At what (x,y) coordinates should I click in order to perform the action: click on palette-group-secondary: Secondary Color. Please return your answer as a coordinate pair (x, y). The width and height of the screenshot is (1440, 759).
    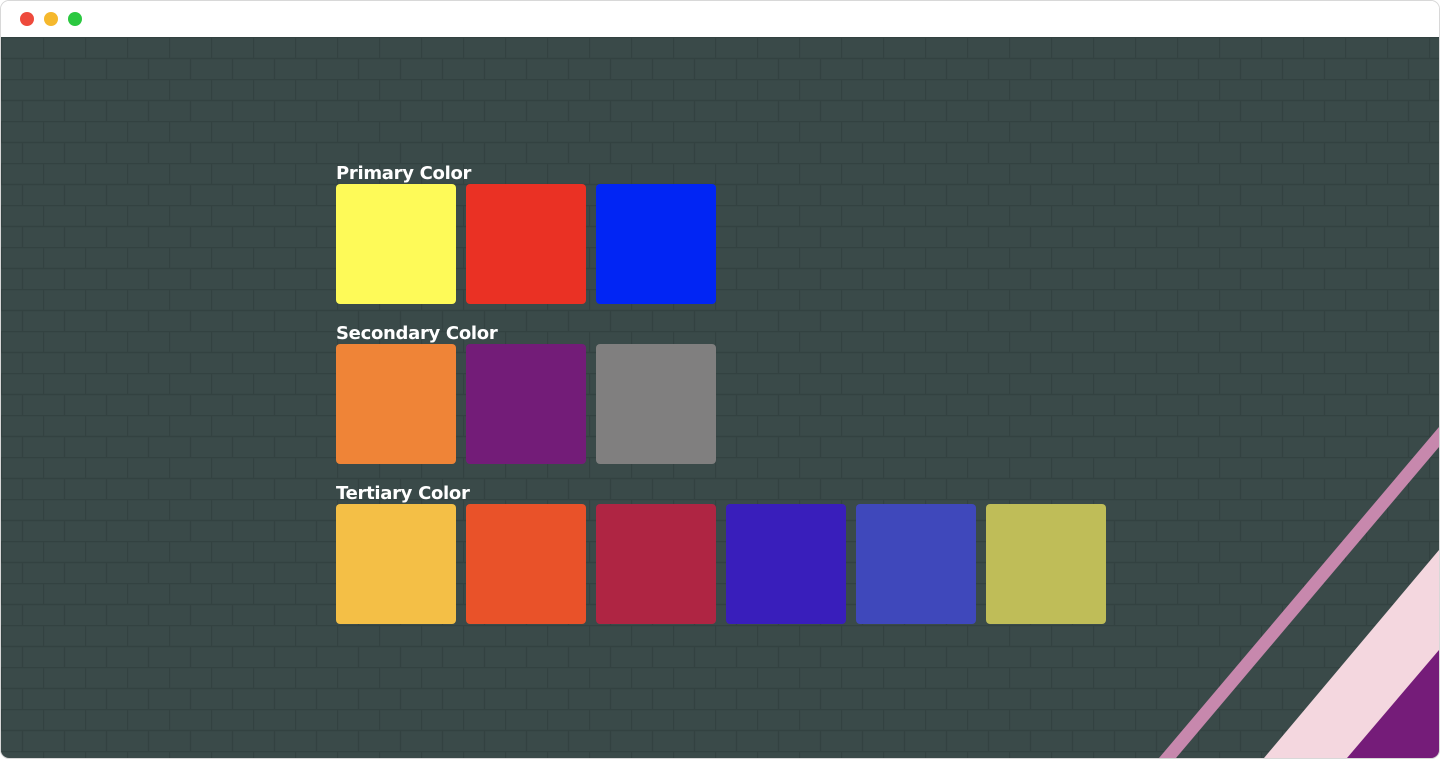
    Looking at the image, I should click on (721, 393).